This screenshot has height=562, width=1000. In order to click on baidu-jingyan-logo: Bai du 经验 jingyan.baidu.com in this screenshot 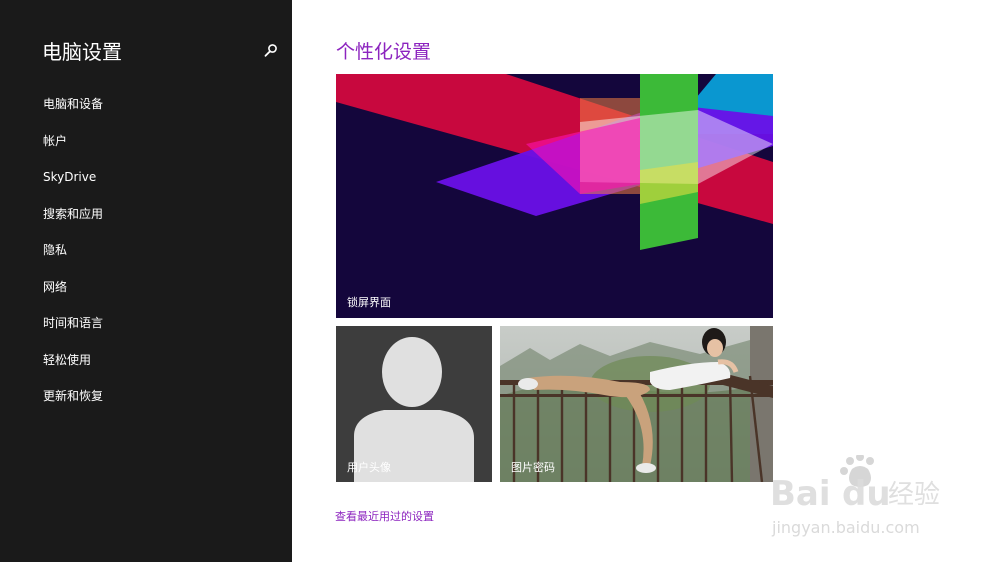, I will do `click(855, 495)`.